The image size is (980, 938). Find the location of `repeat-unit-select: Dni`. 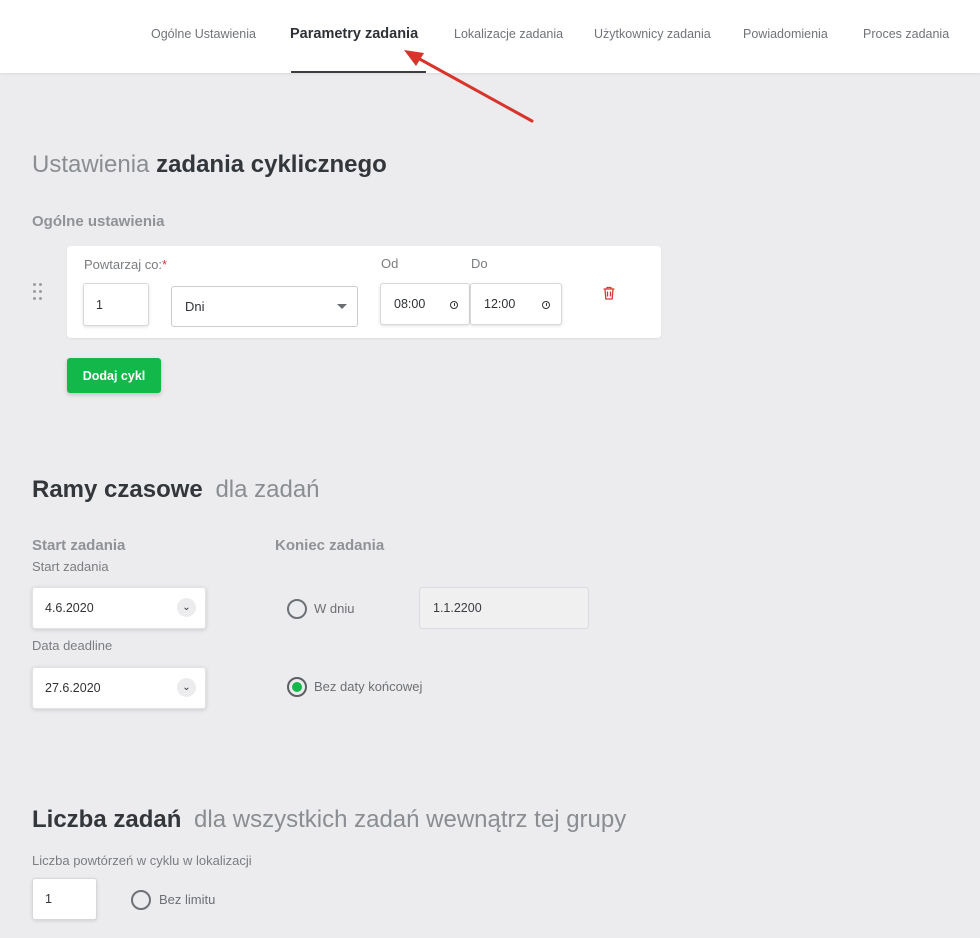

repeat-unit-select: Dni is located at coordinates (264, 306).